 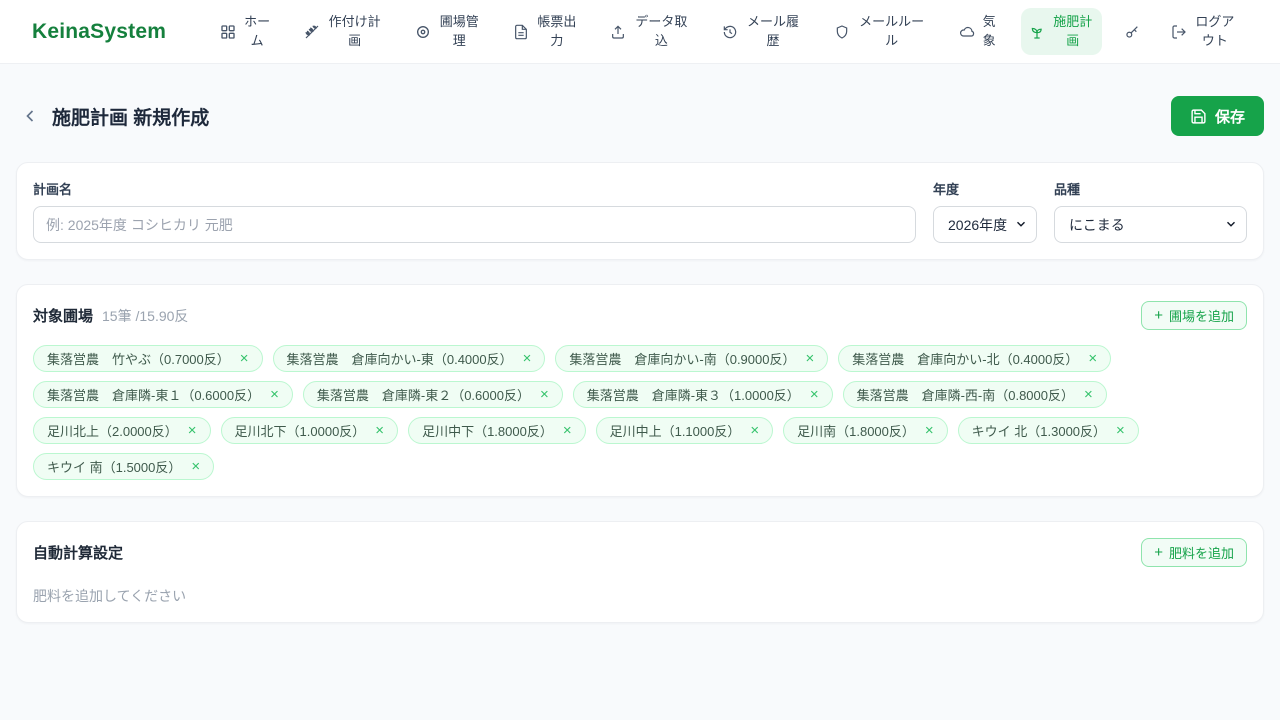 I want to click on field-chip-label: 集落営農 竹やぶ（0.7000反）, so click(x=138, y=359).